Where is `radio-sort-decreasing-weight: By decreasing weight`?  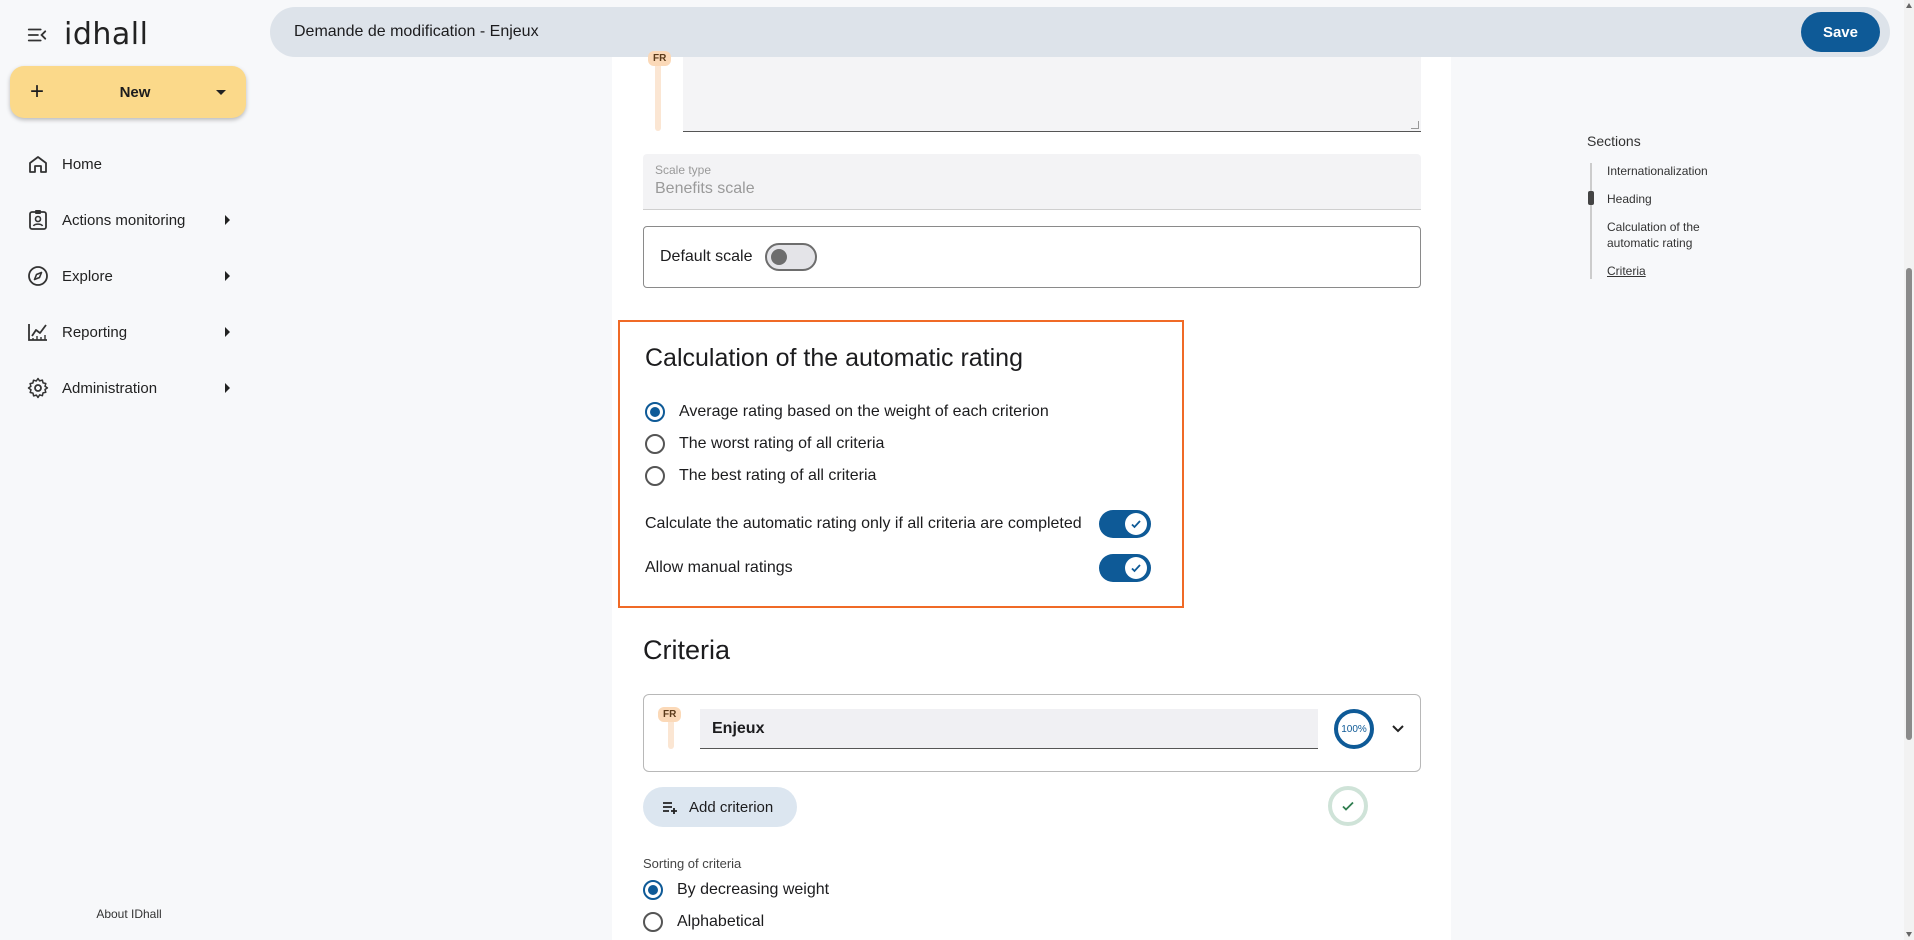 radio-sort-decreasing-weight: By decreasing weight is located at coordinates (736, 890).